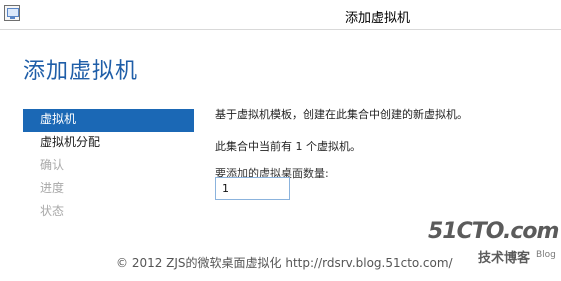 The image size is (561, 281). Describe the element at coordinates (108, 120) in the screenshot. I see `nav-item-virtual-machines: 虚拟机` at that location.